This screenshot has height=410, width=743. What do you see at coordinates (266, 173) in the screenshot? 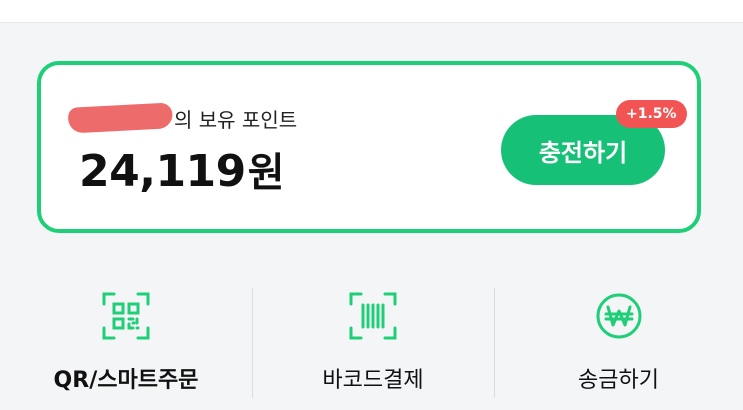
I see `points-amount-unit: 원` at bounding box center [266, 173].